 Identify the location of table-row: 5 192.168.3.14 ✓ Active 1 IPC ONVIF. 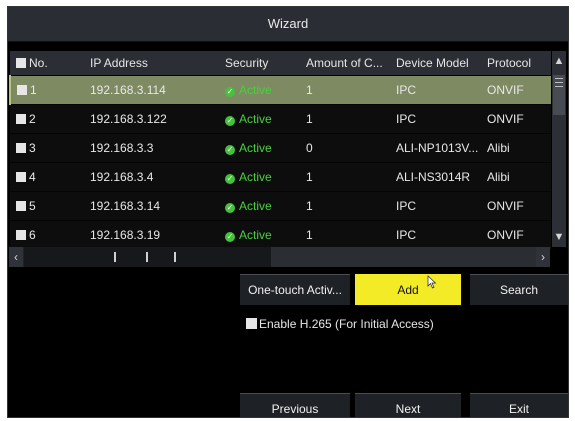
(280, 206).